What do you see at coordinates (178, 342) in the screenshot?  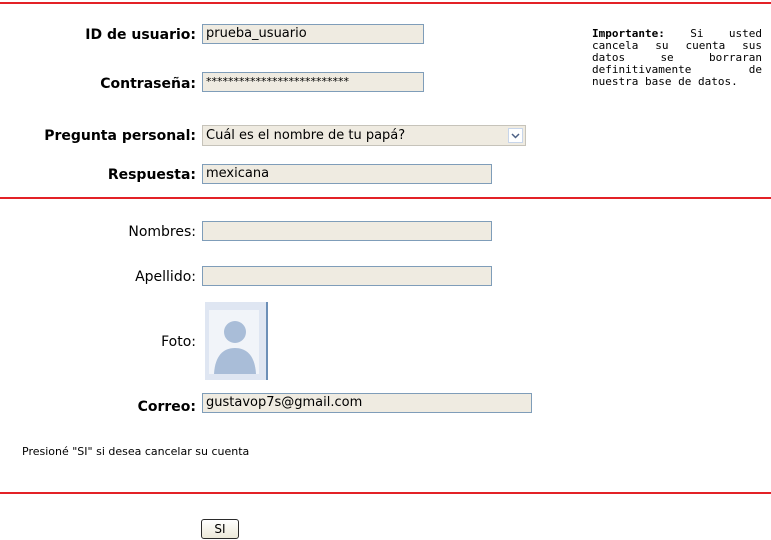 I see `photo-label: Foto:` at bounding box center [178, 342].